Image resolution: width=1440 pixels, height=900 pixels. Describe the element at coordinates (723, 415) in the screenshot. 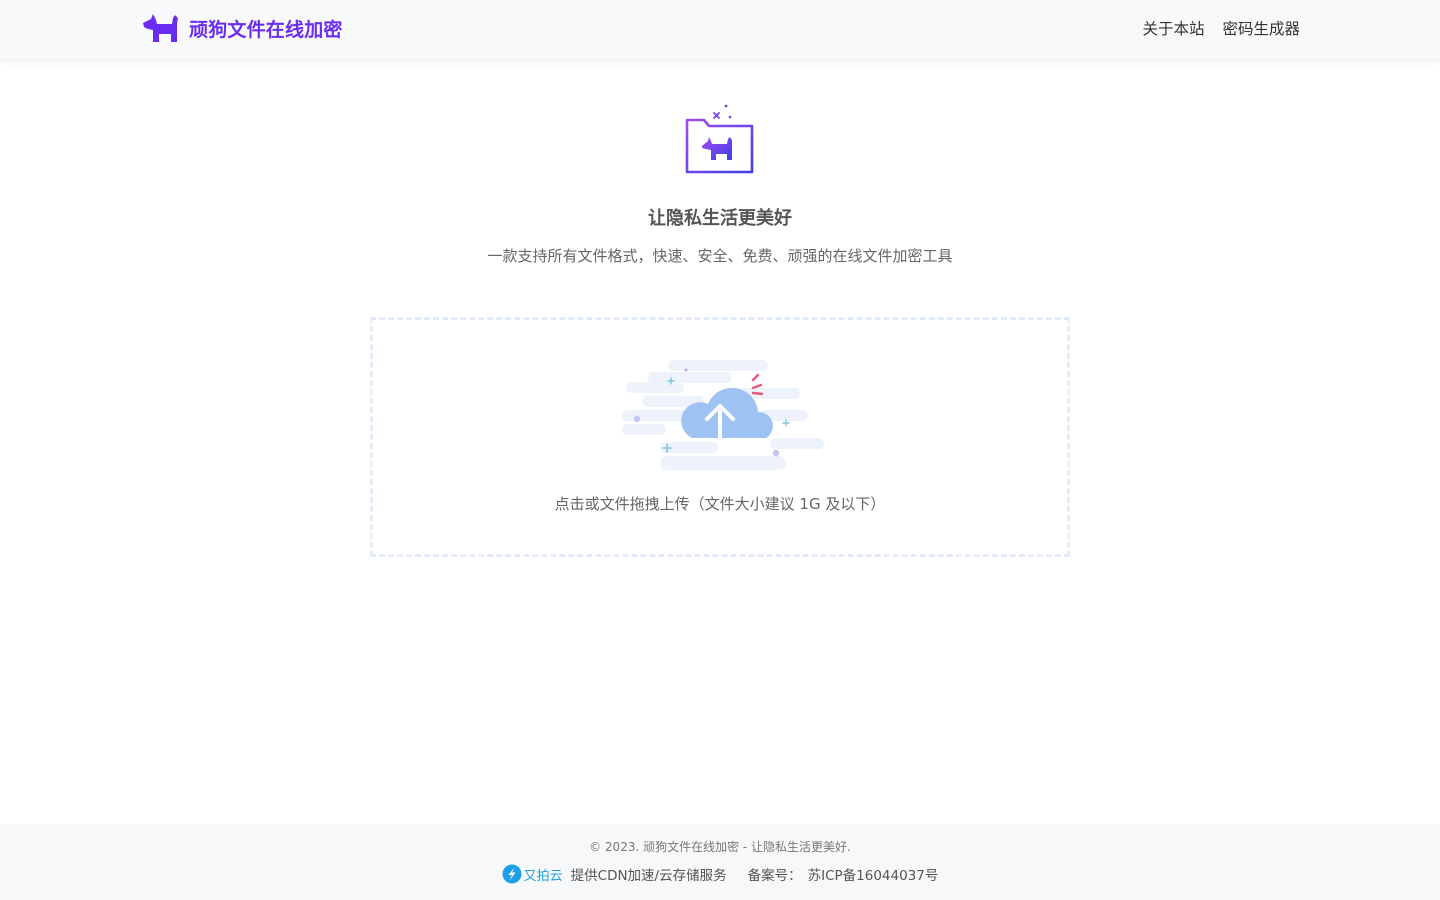

I see `cloud-upload-icon` at that location.